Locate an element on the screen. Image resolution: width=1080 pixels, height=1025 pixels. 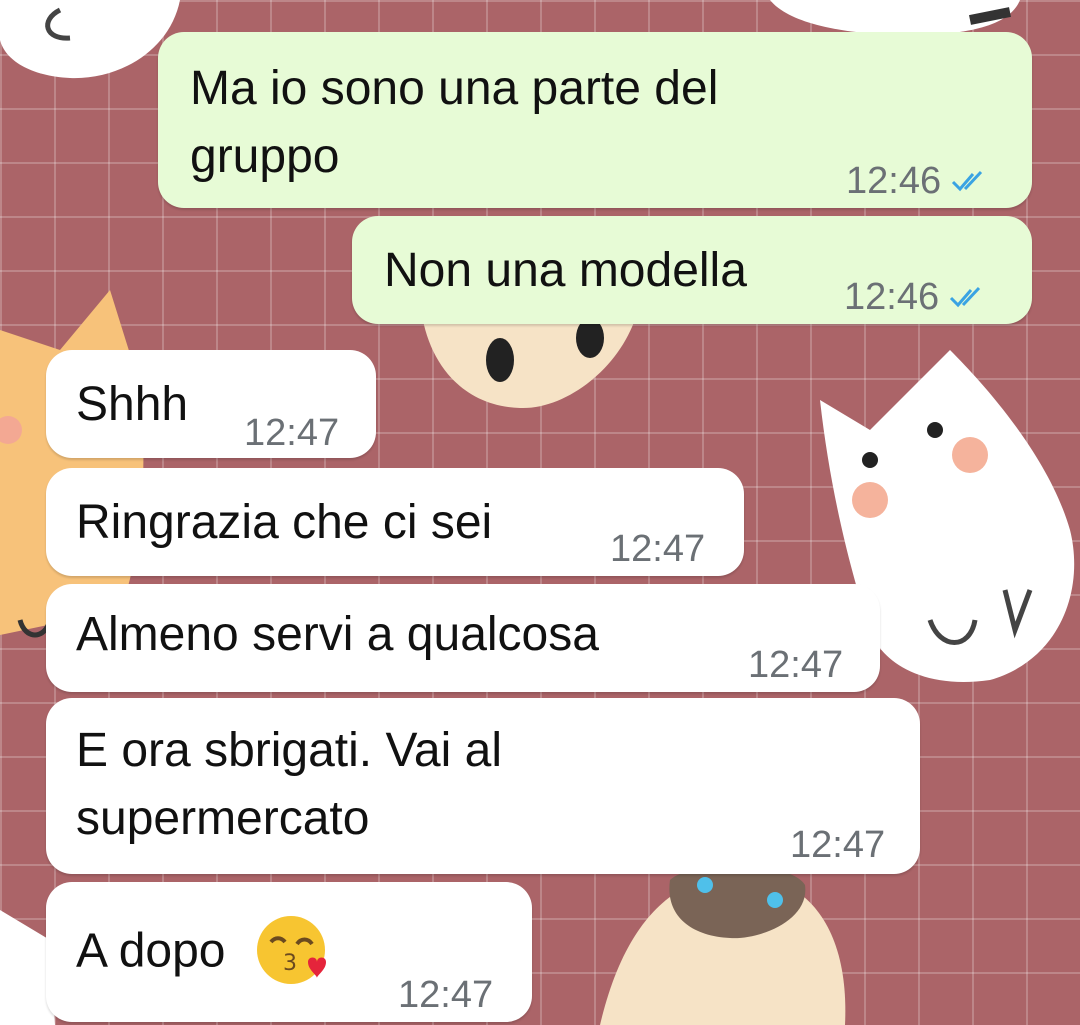
message-bubble-outgoing: Ma io sono una parte del gruppo 12:46 is located at coordinates (595, 120).